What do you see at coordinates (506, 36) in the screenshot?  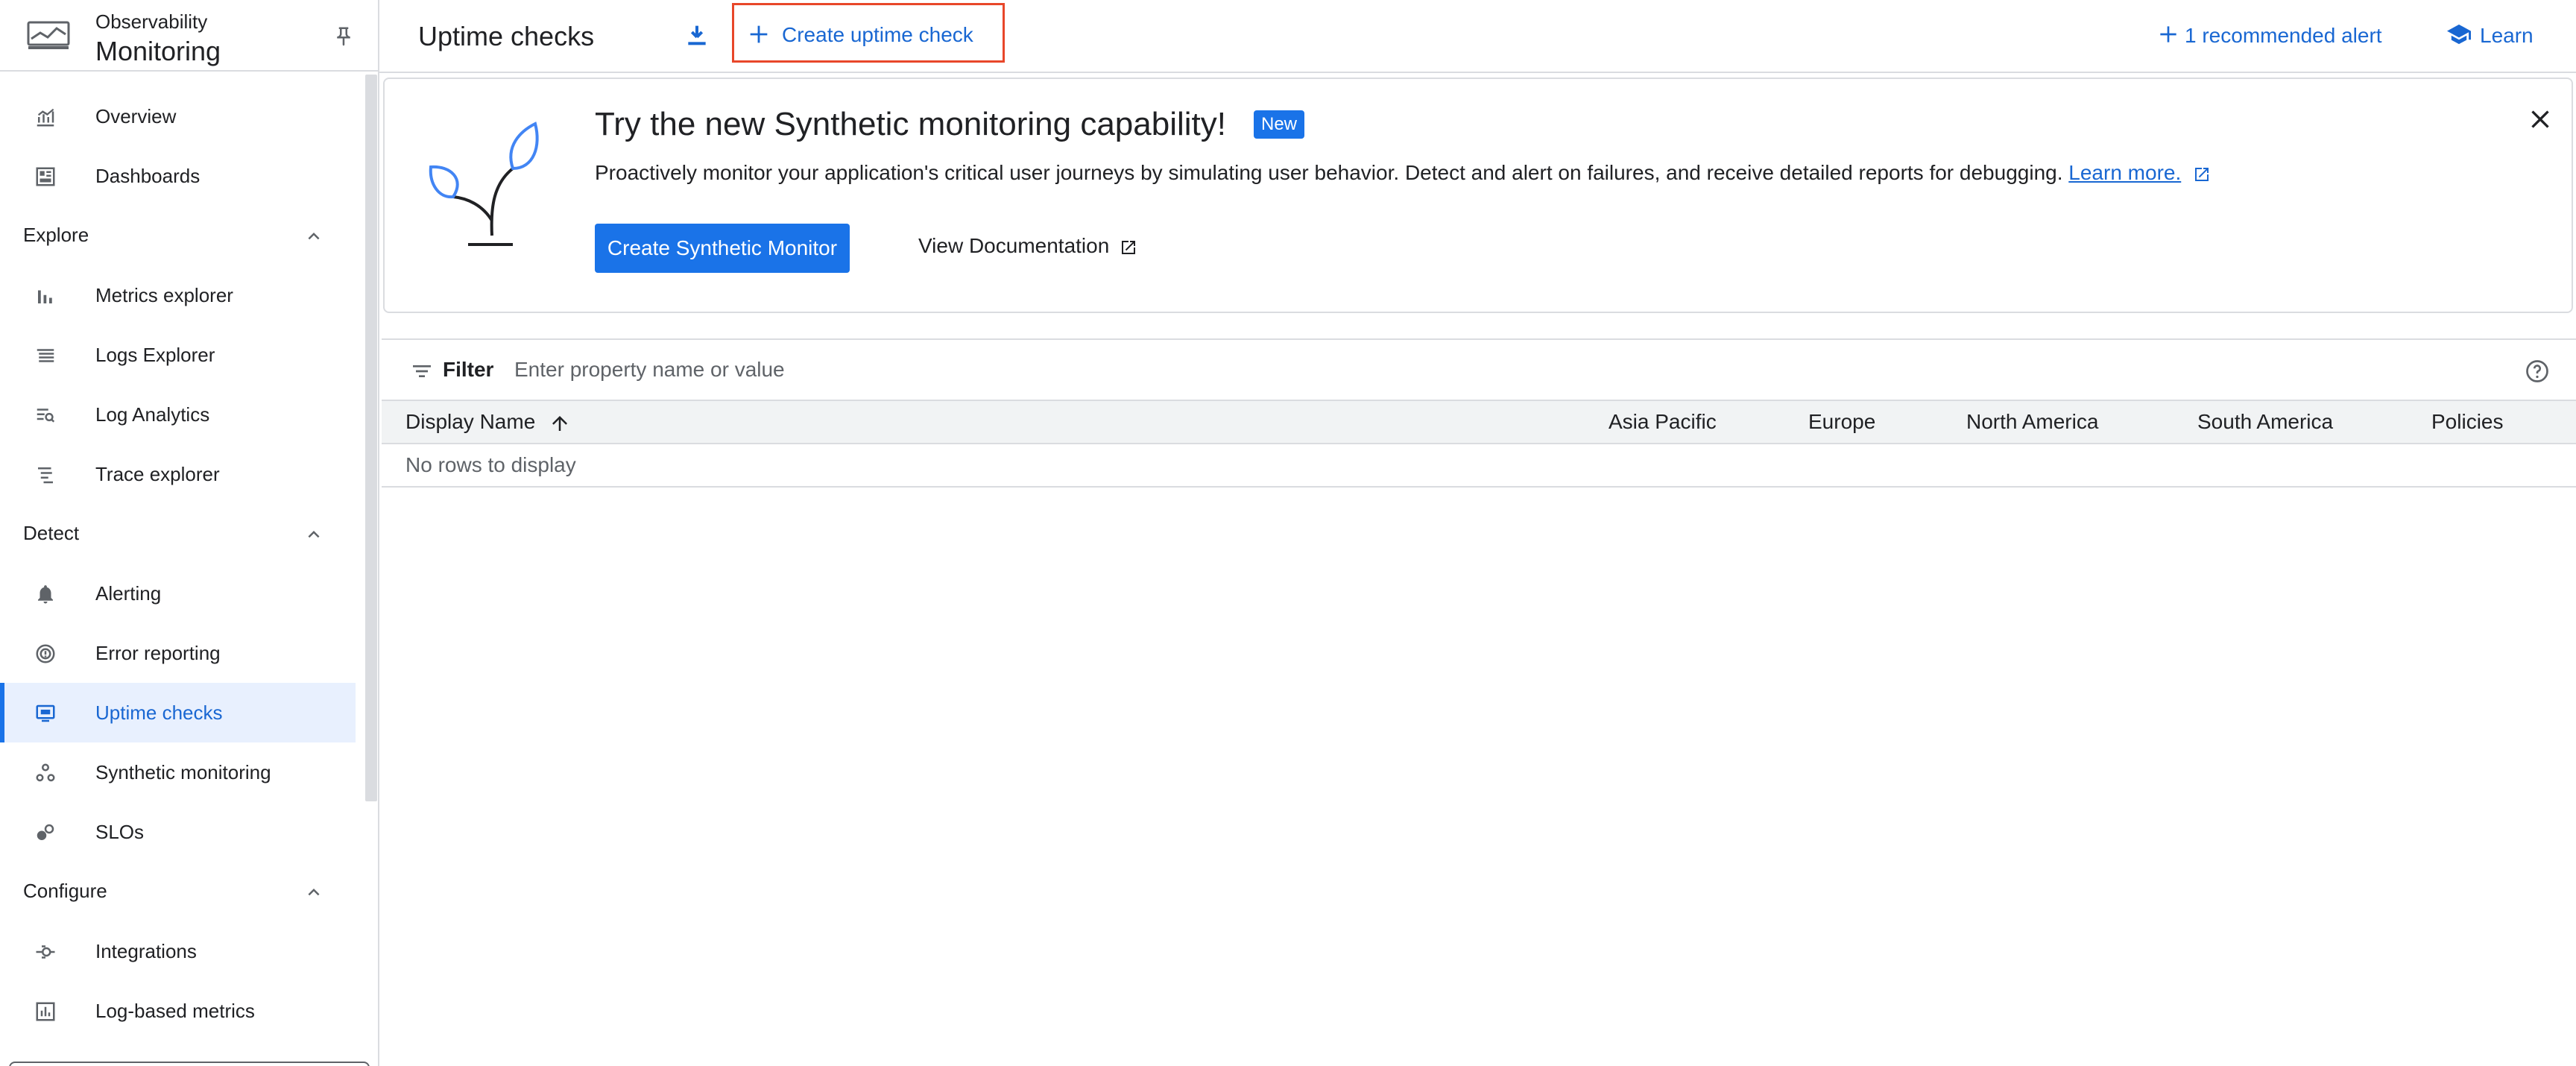 I see `page-title: Uptime checks` at bounding box center [506, 36].